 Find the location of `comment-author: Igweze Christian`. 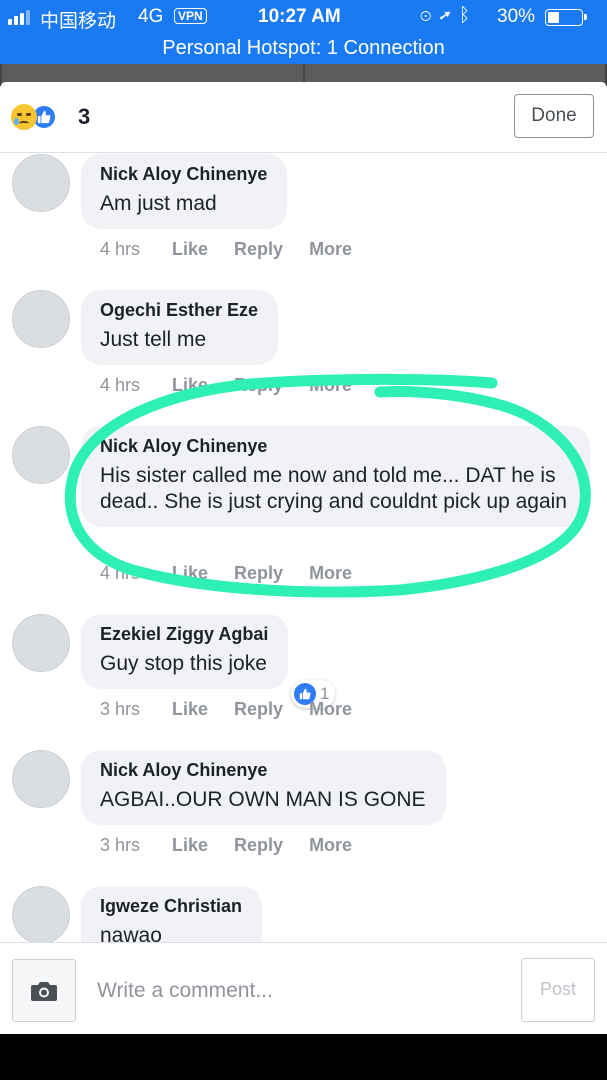

comment-author: Igweze Christian is located at coordinates (171, 906).